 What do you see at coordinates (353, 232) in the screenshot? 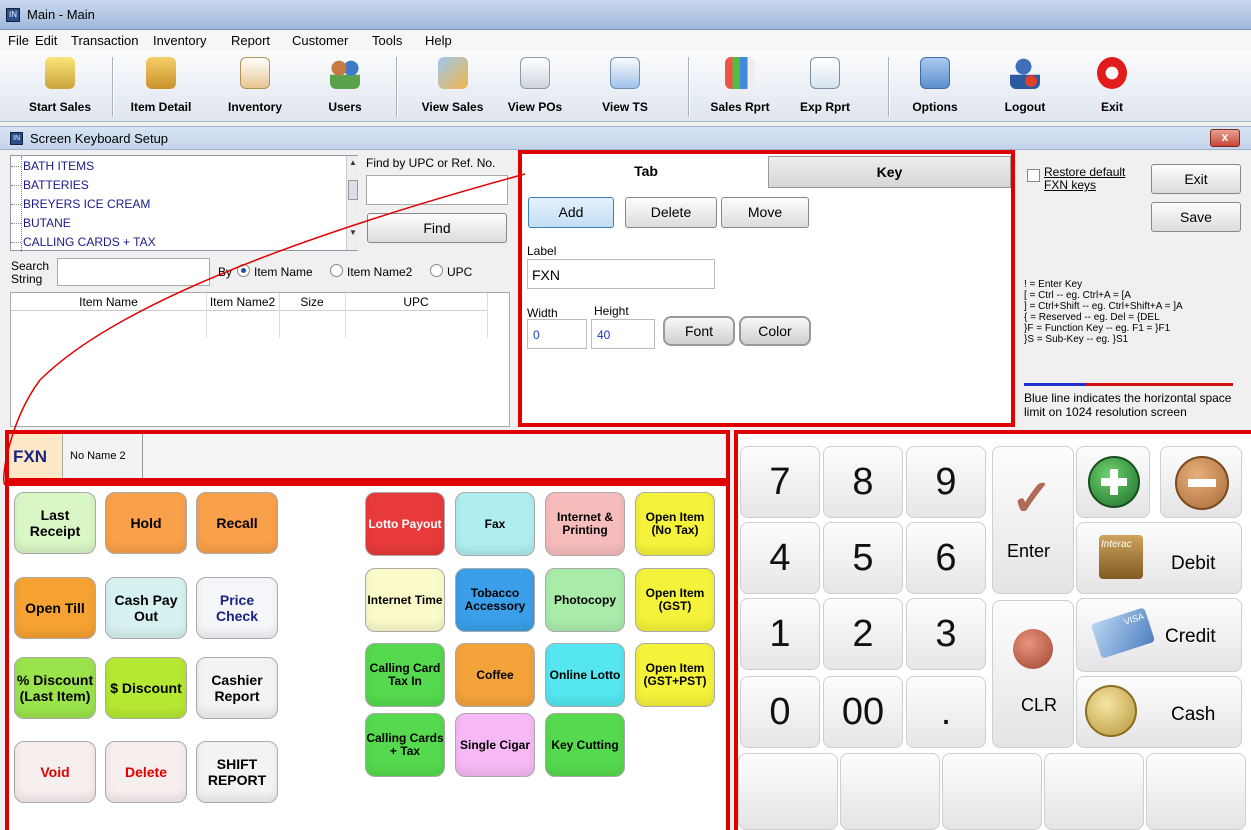
I see `scroll-down-icon: ▼` at bounding box center [353, 232].